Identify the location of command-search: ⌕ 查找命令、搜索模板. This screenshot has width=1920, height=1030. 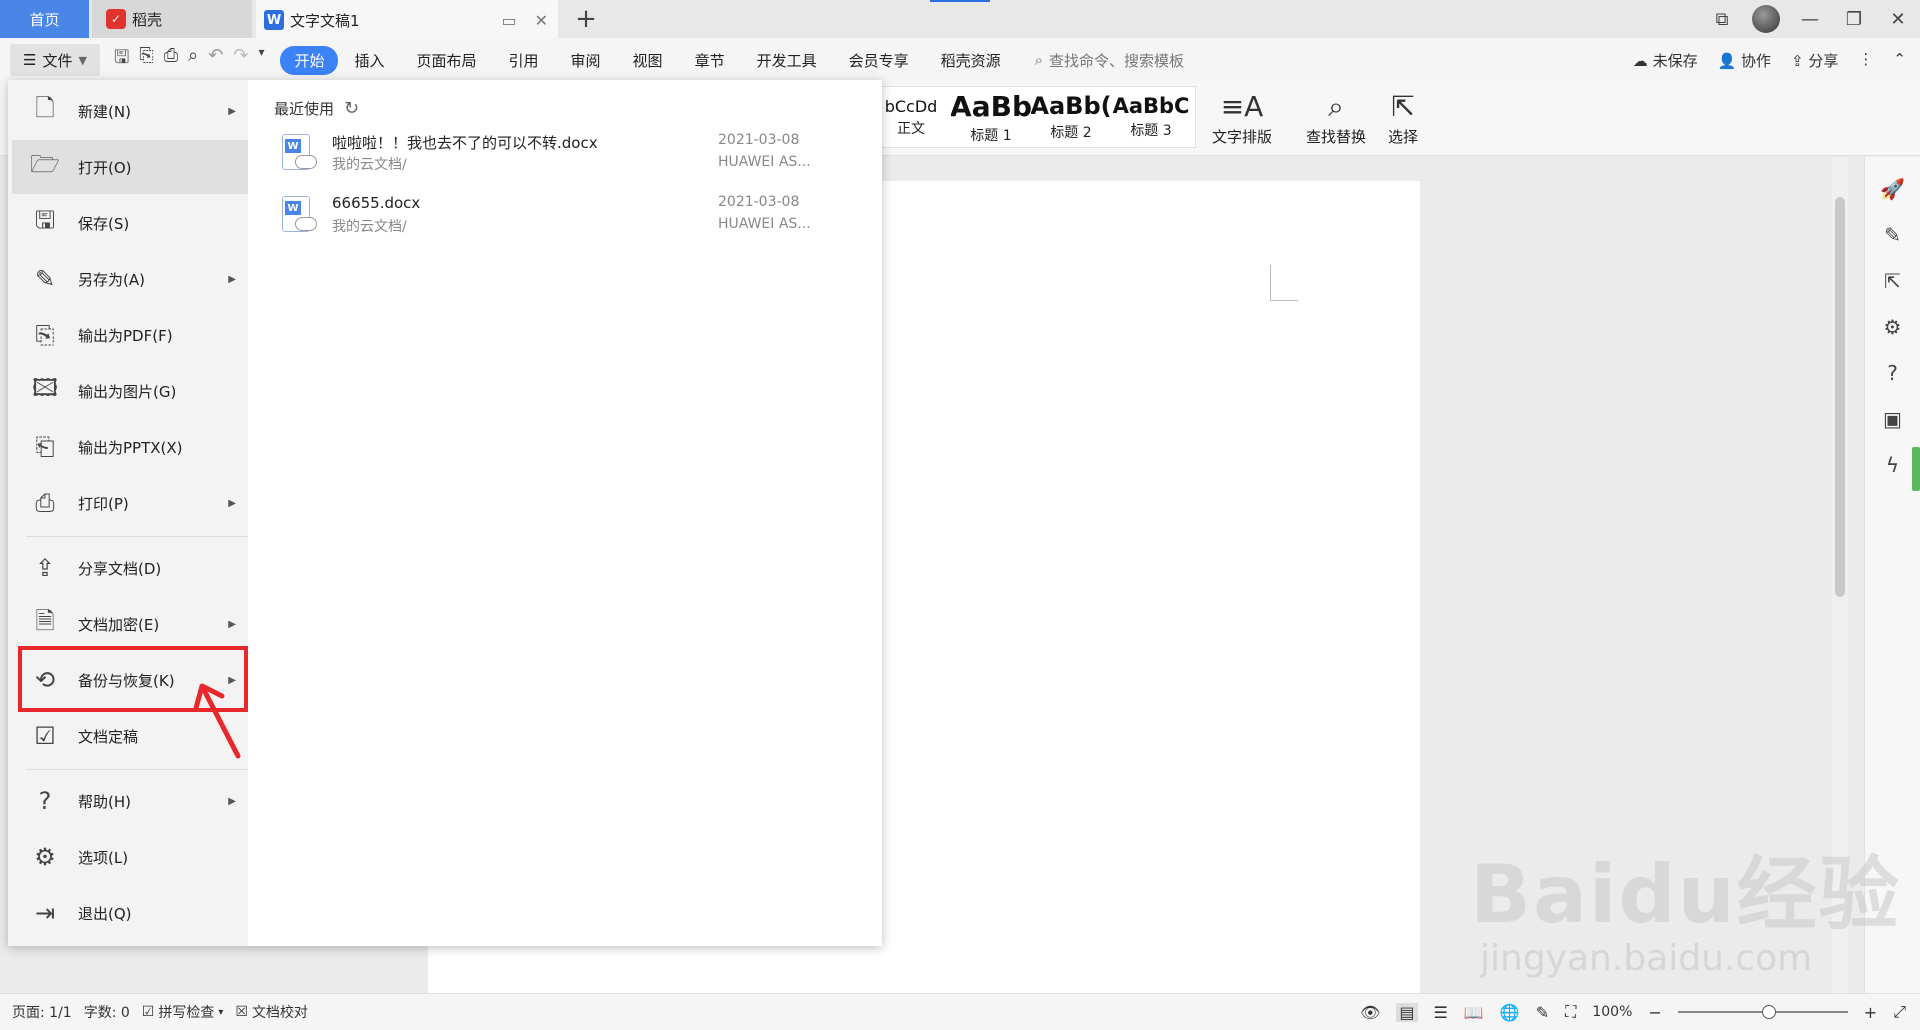
(1109, 60).